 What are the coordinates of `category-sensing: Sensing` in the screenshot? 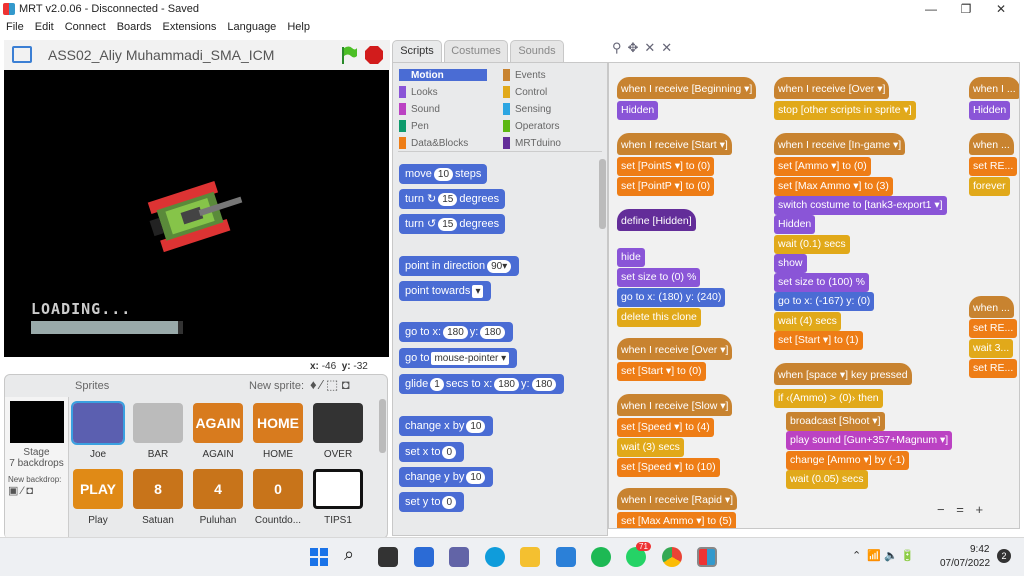 It's located at (527, 109).